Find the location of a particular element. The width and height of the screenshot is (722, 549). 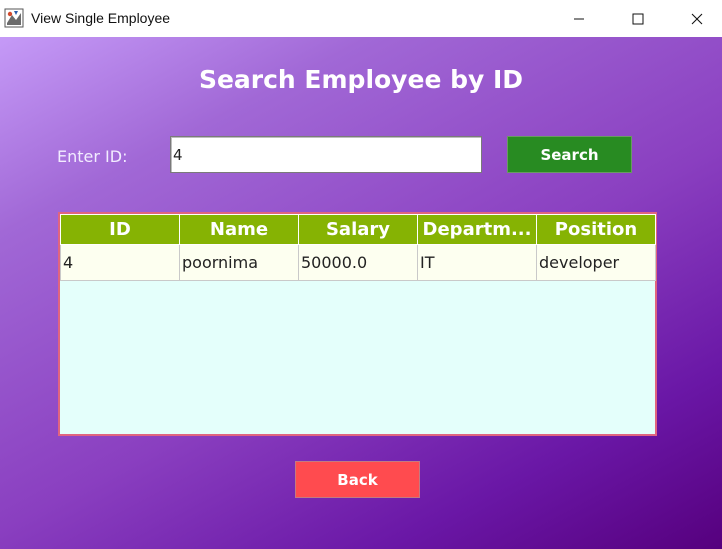

column-header-salary: Salary is located at coordinates (358, 229).